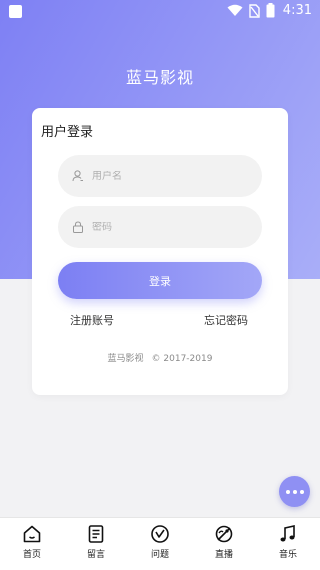  What do you see at coordinates (226, 320) in the screenshot?
I see `forgot-password-link: 忘记密码` at bounding box center [226, 320].